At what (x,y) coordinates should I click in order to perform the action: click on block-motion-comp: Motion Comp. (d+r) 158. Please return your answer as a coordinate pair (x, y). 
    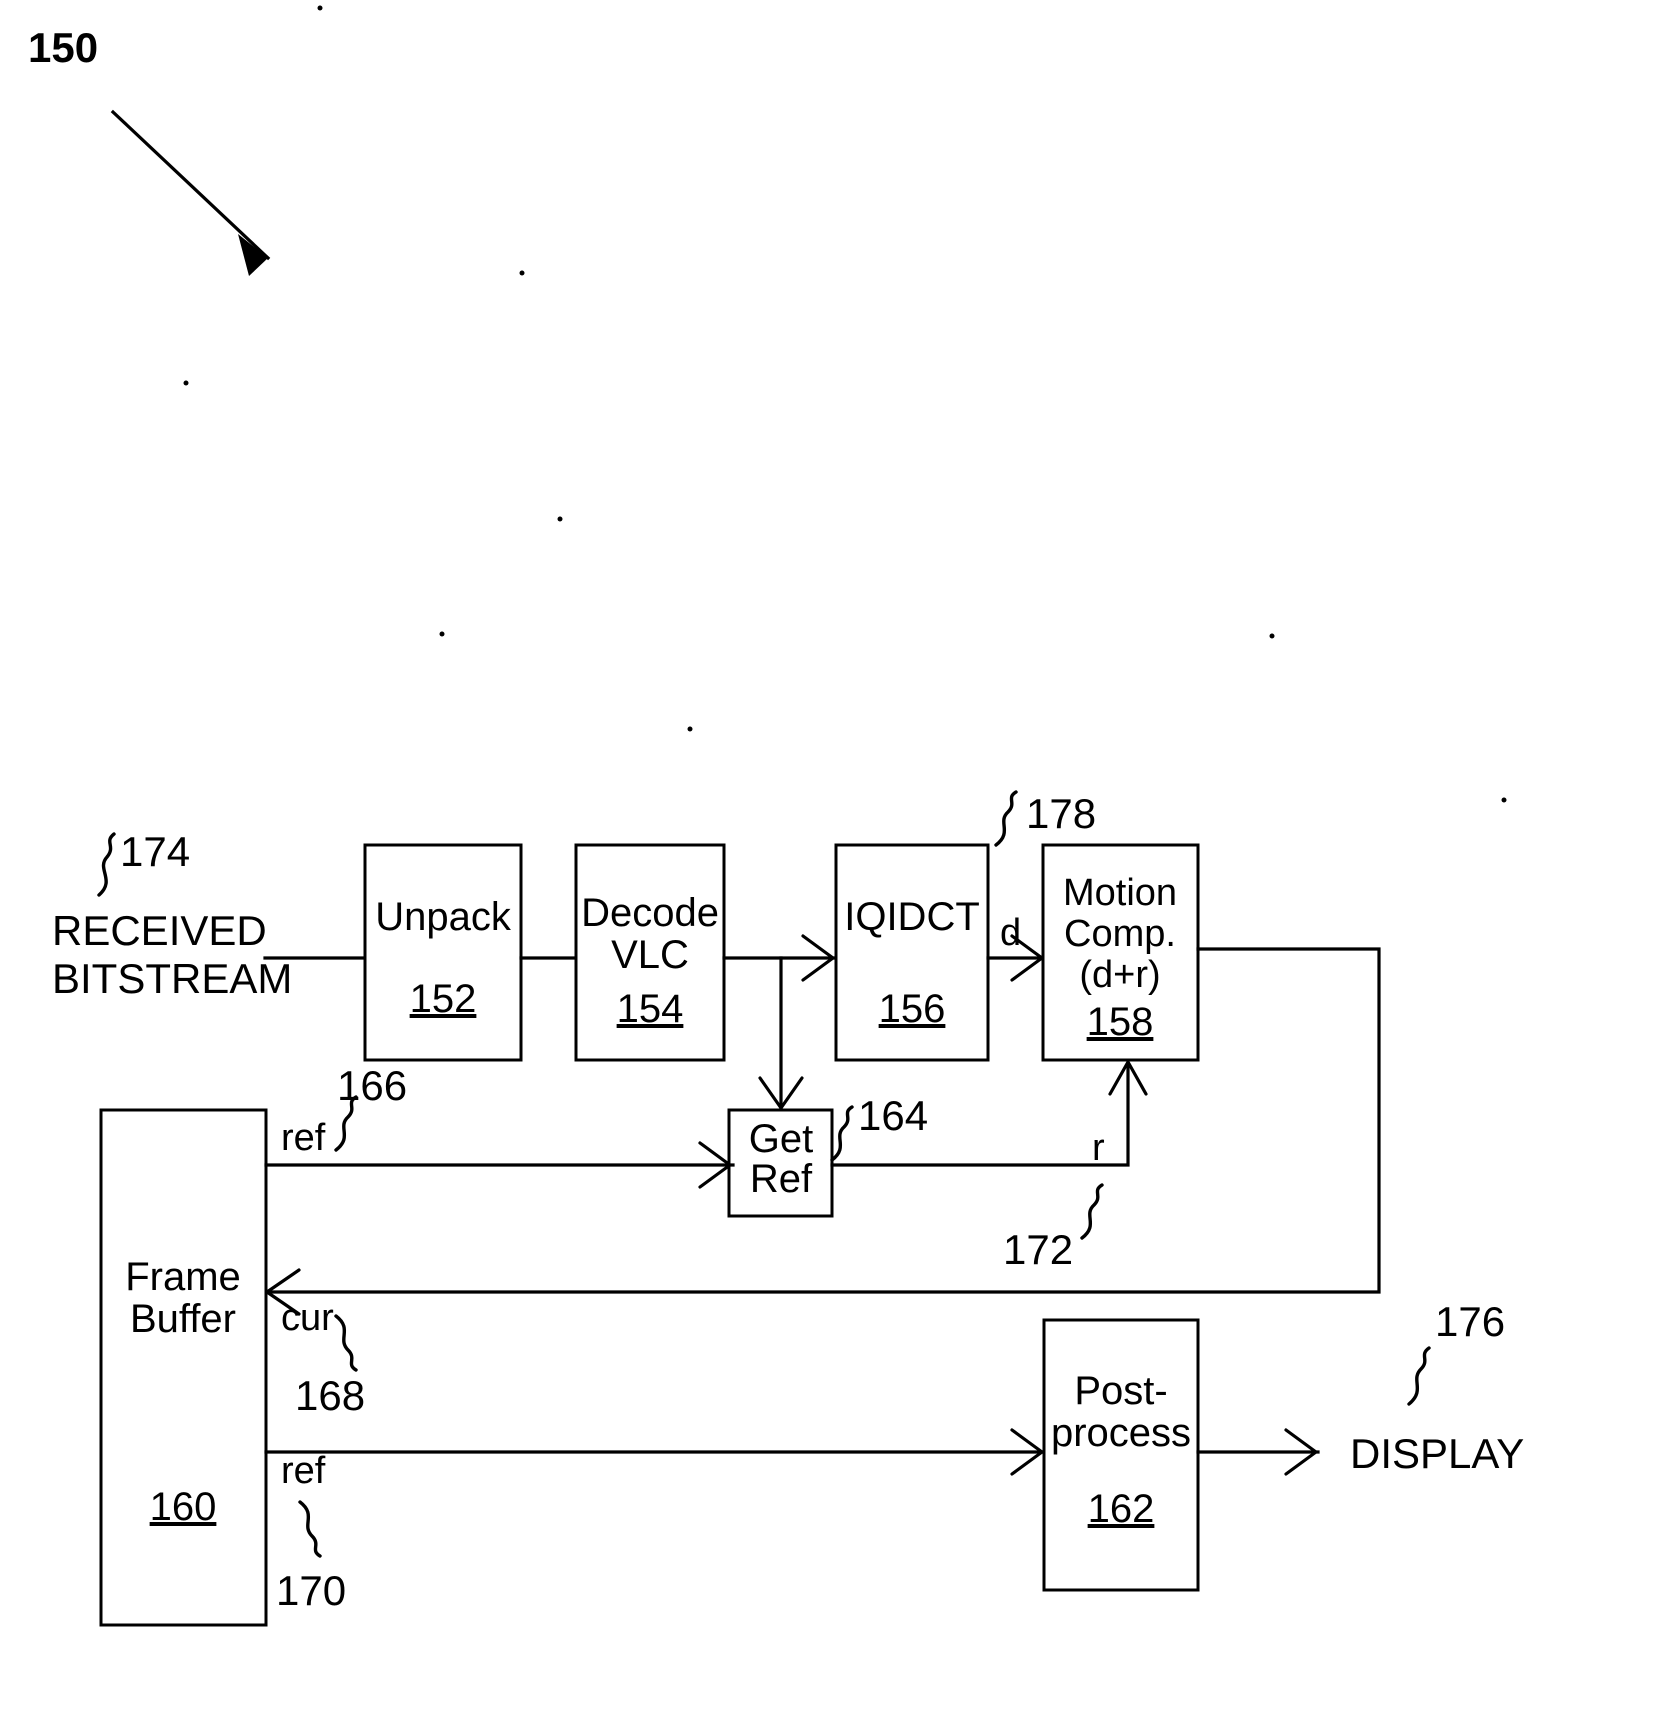
    Looking at the image, I should click on (1120, 952).